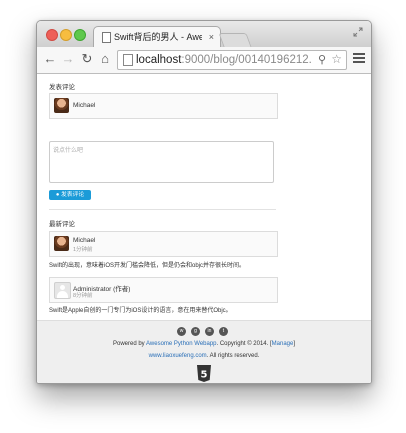 The height and width of the screenshot is (433, 406). What do you see at coordinates (80, 35) in the screenshot?
I see `maximize-window-button` at bounding box center [80, 35].